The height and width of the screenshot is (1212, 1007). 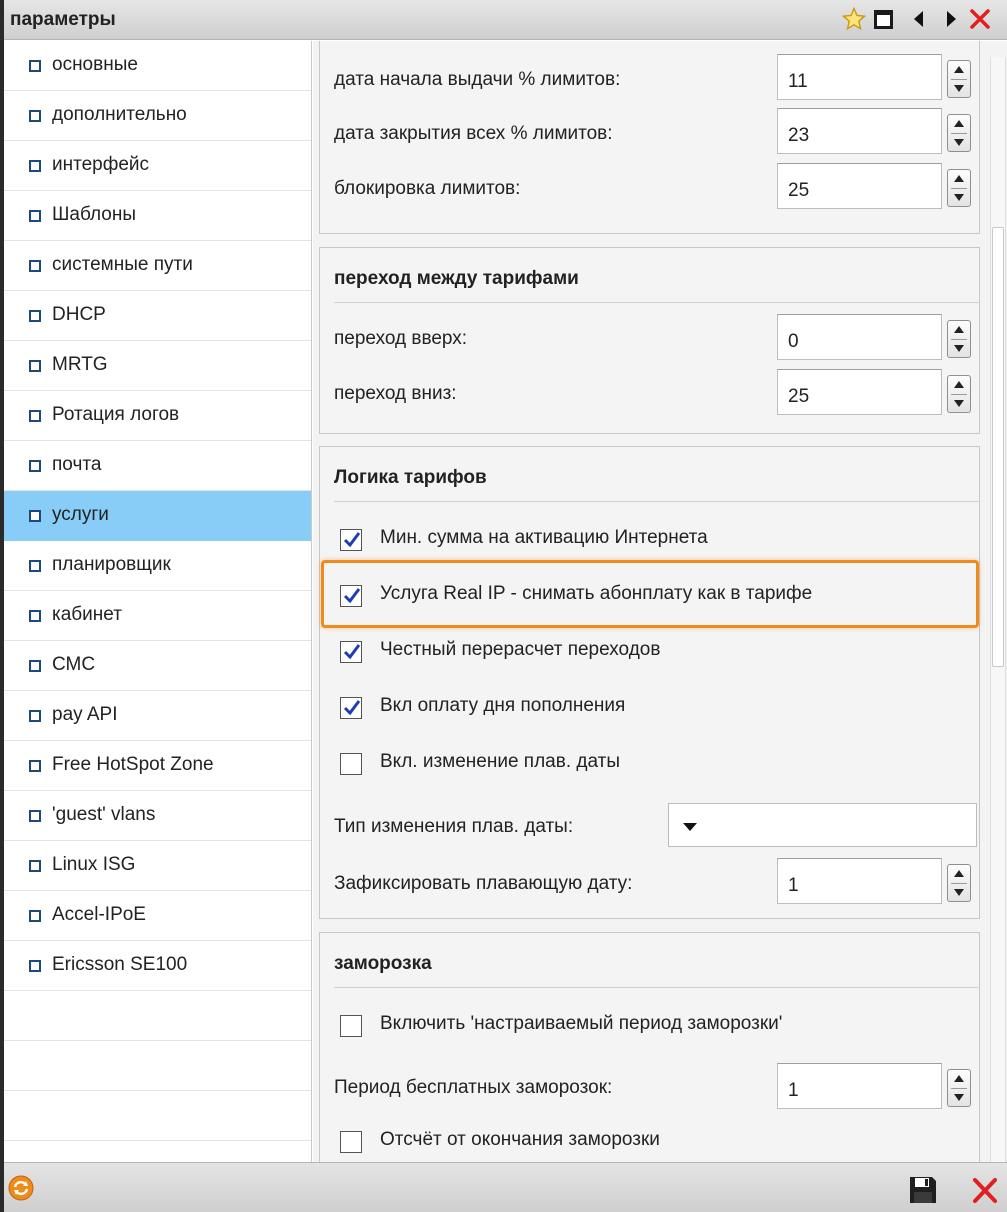 What do you see at coordinates (881, 1086) in the screenshot?
I see `free-freeze-spinner: 1` at bounding box center [881, 1086].